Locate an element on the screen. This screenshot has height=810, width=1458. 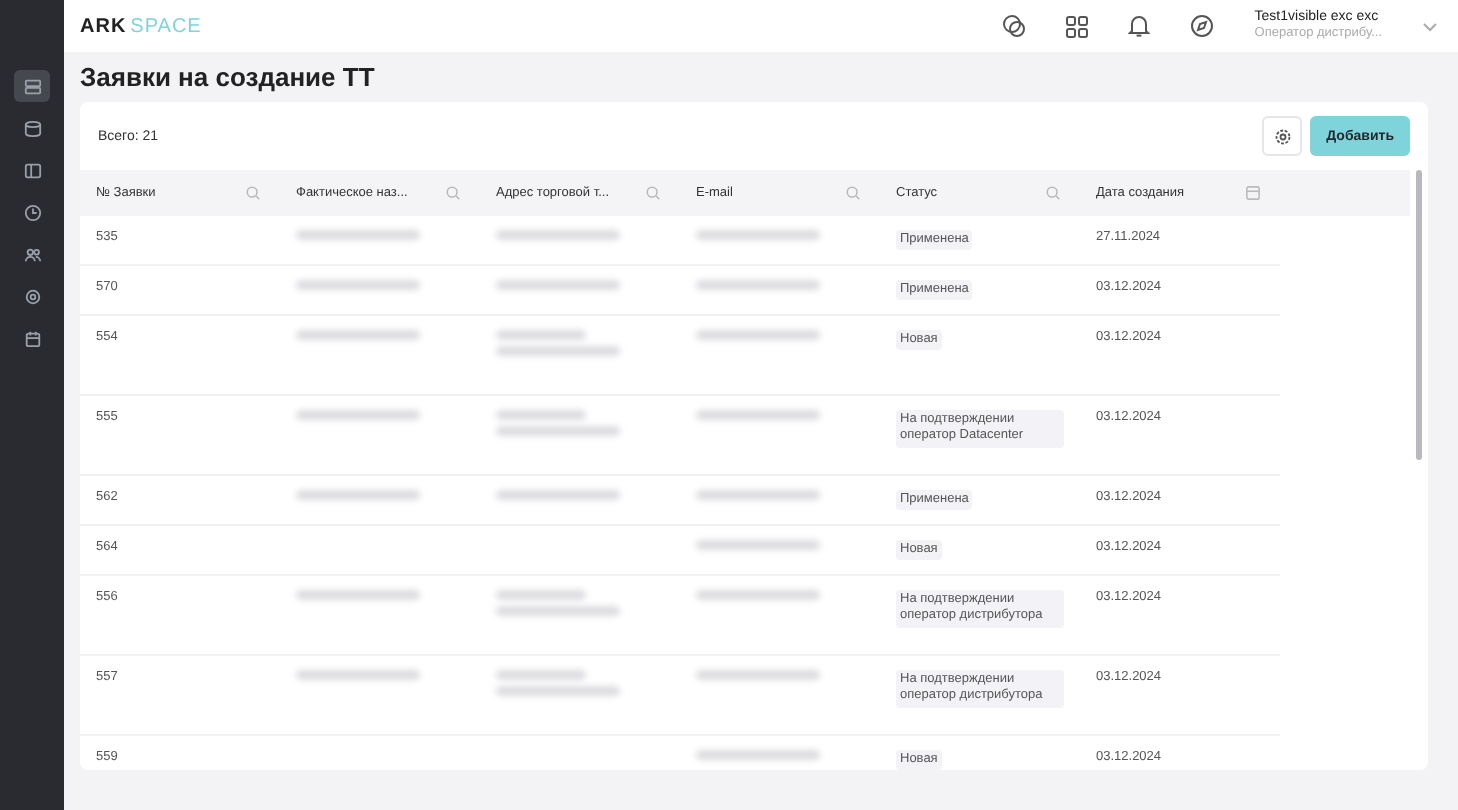
chat-icon is located at coordinates (1014, 26).